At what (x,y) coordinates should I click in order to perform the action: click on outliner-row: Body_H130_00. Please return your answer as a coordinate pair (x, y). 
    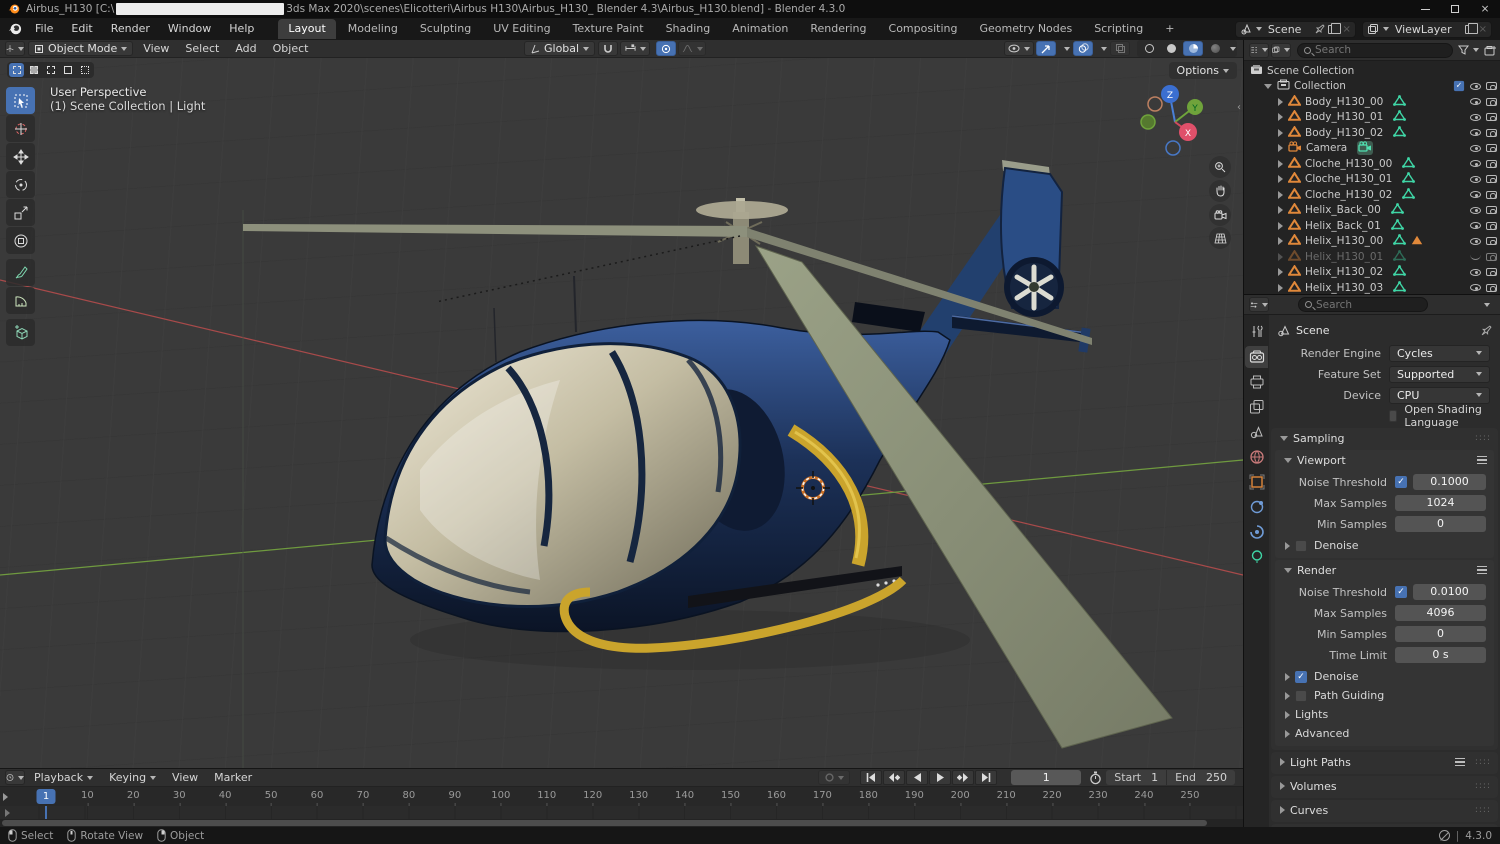
    Looking at the image, I should click on (1372, 102).